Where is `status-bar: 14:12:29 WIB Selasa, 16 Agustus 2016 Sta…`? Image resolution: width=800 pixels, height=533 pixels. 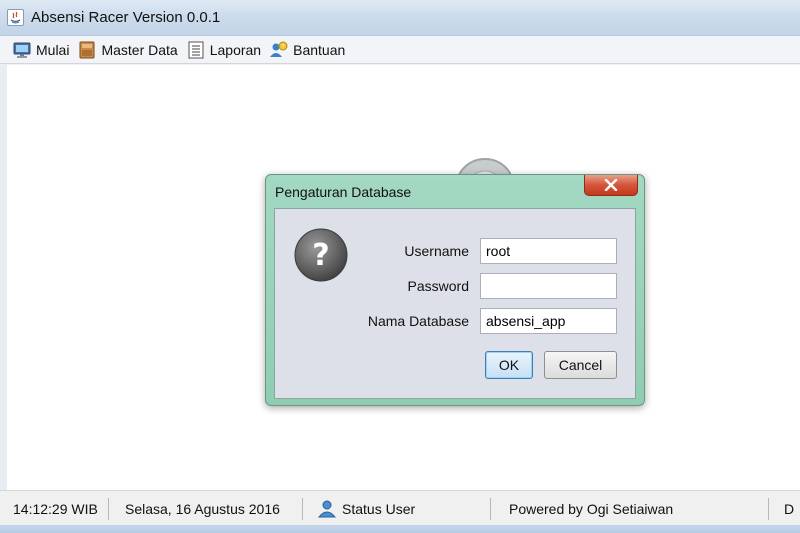
status-bar: 14:12:29 WIB Selasa, 16 Agustus 2016 Sta… is located at coordinates (400, 507).